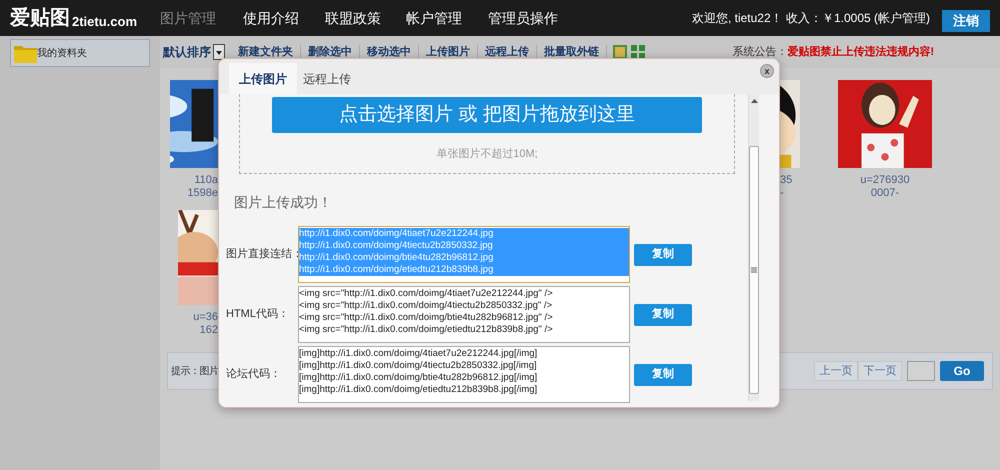  I want to click on field-label: HTML代码：, so click(258, 314).